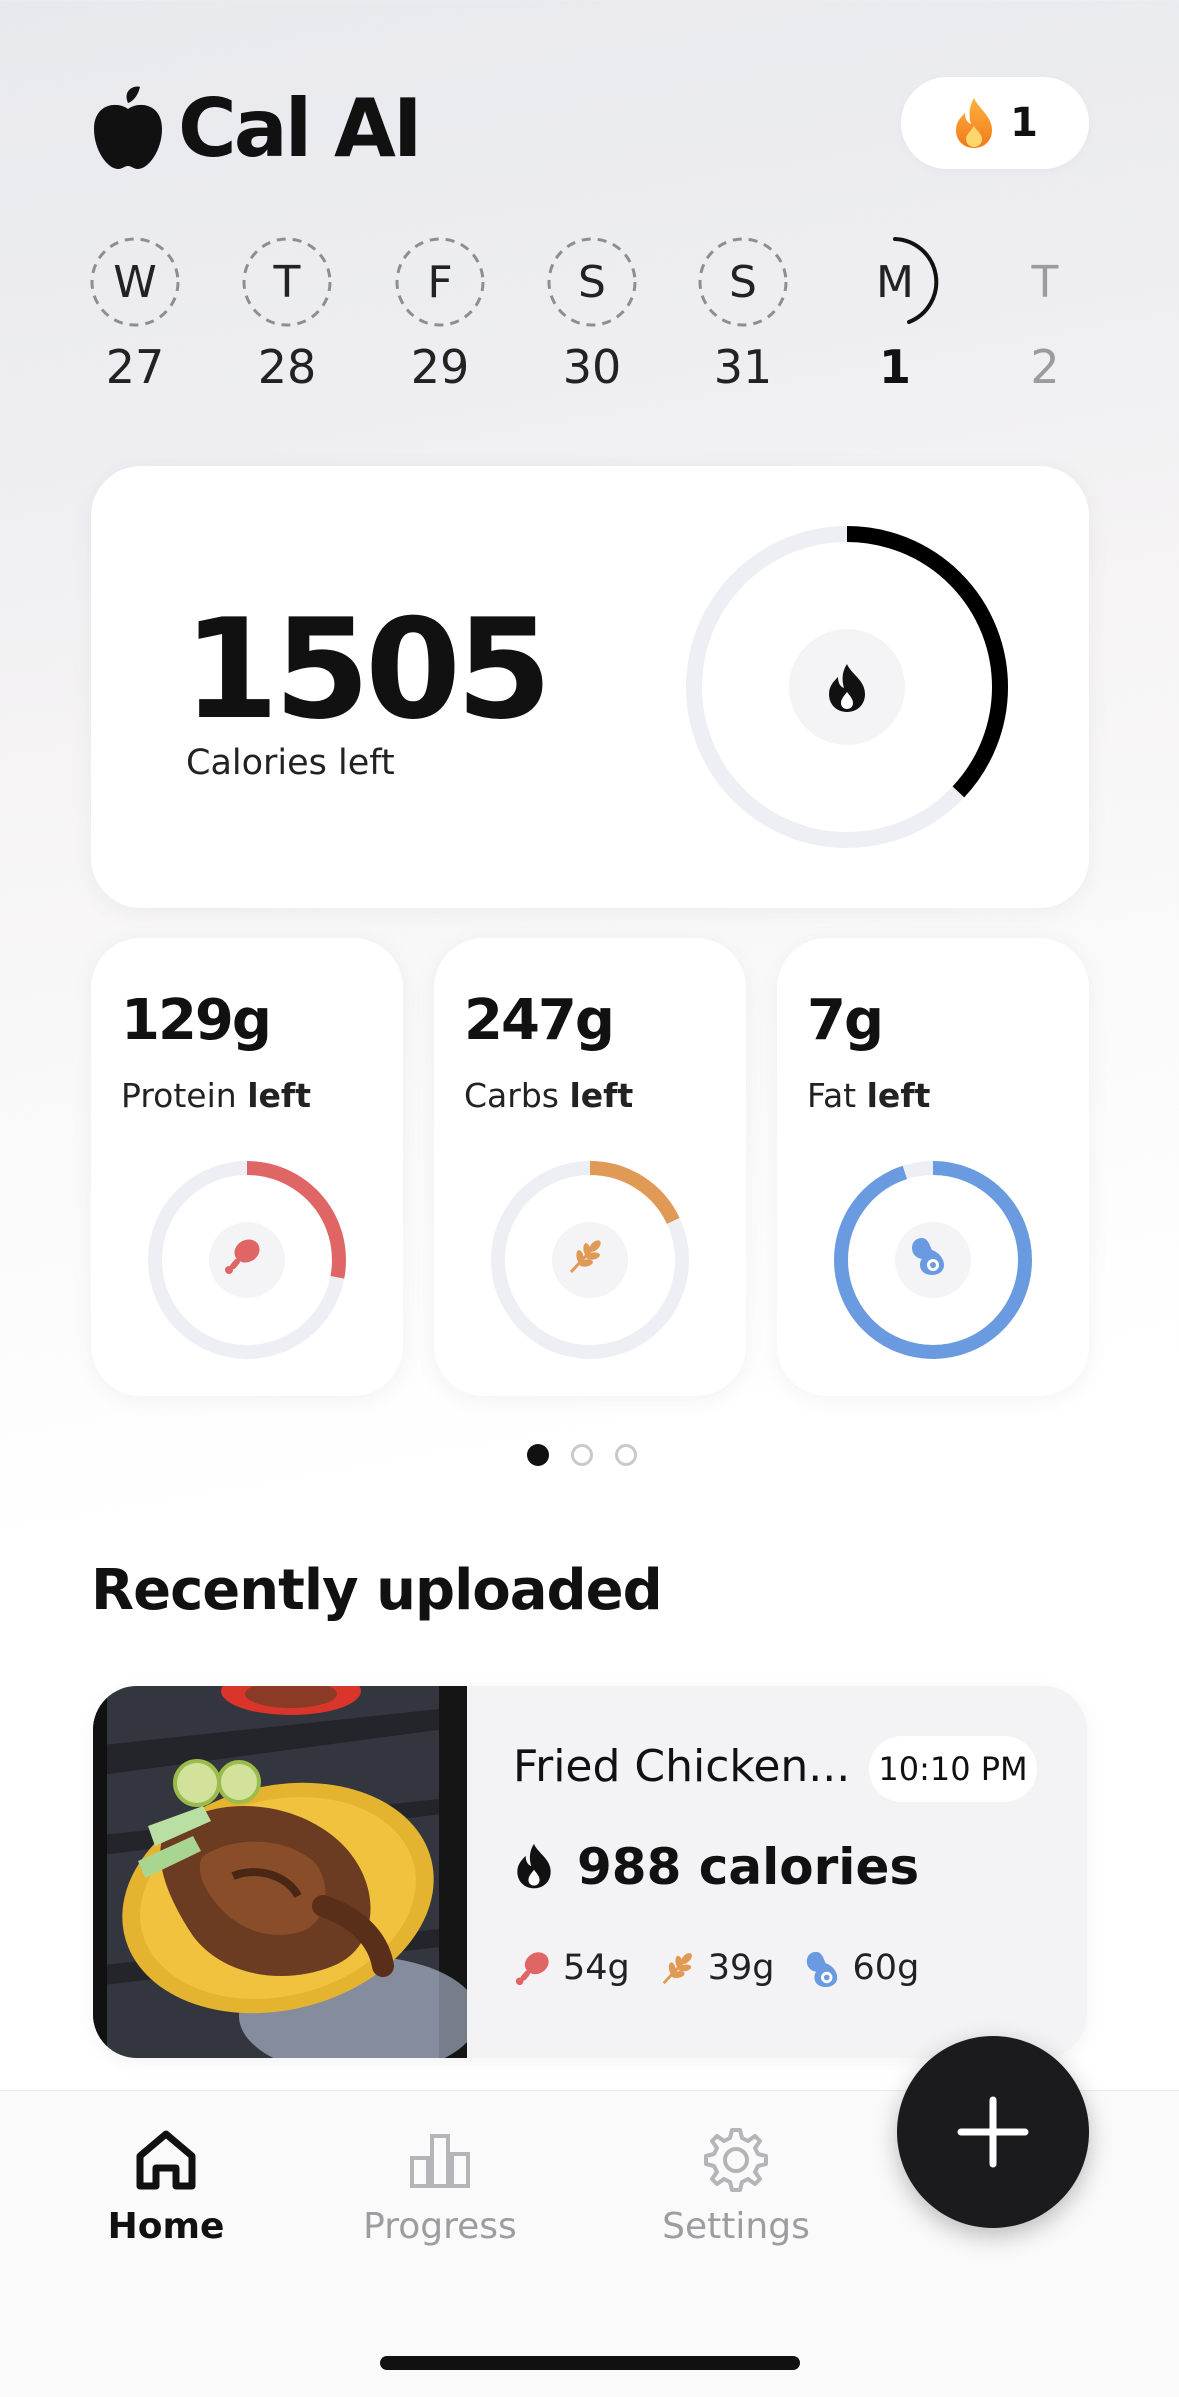  Describe the element at coordinates (736, 2226) in the screenshot. I see `tab-settings-label: Settings` at that location.